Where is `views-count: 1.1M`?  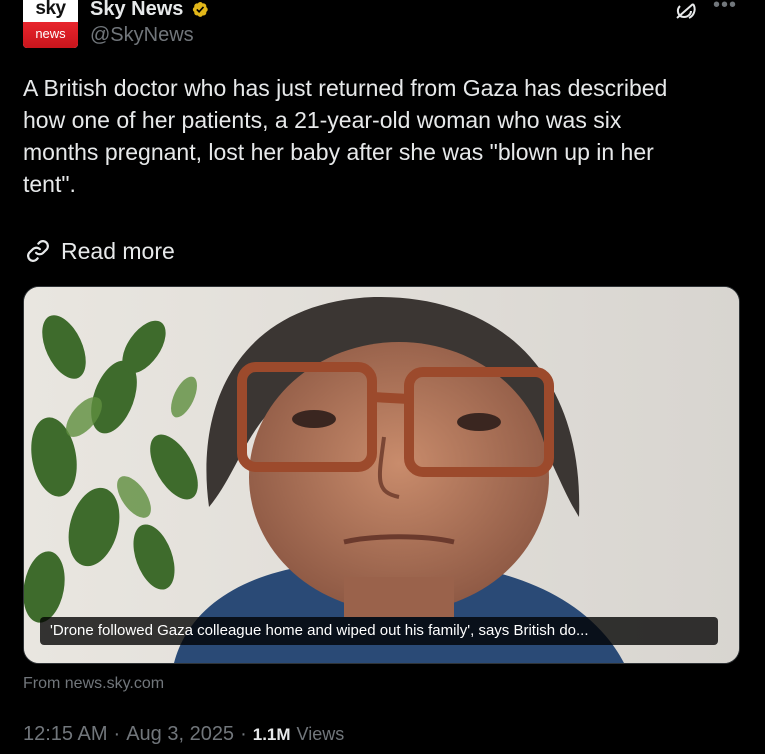
views-count: 1.1M is located at coordinates (271, 734).